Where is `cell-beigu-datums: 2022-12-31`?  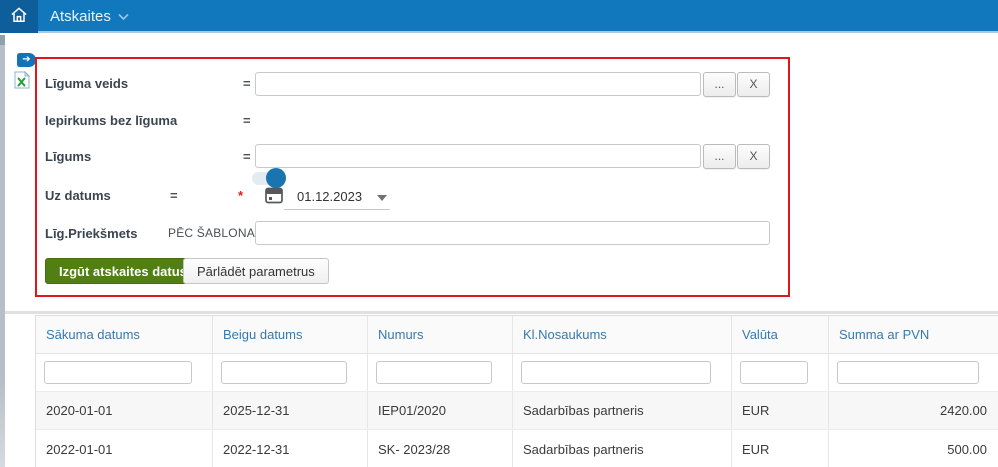 cell-beigu-datums: 2022-12-31 is located at coordinates (290, 448).